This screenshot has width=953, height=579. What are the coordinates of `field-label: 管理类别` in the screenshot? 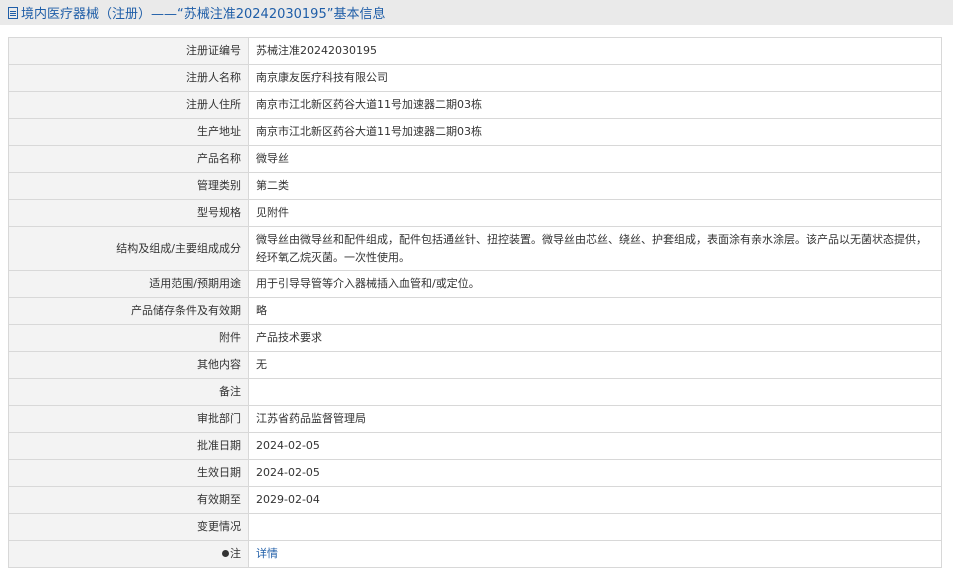 It's located at (128, 186).